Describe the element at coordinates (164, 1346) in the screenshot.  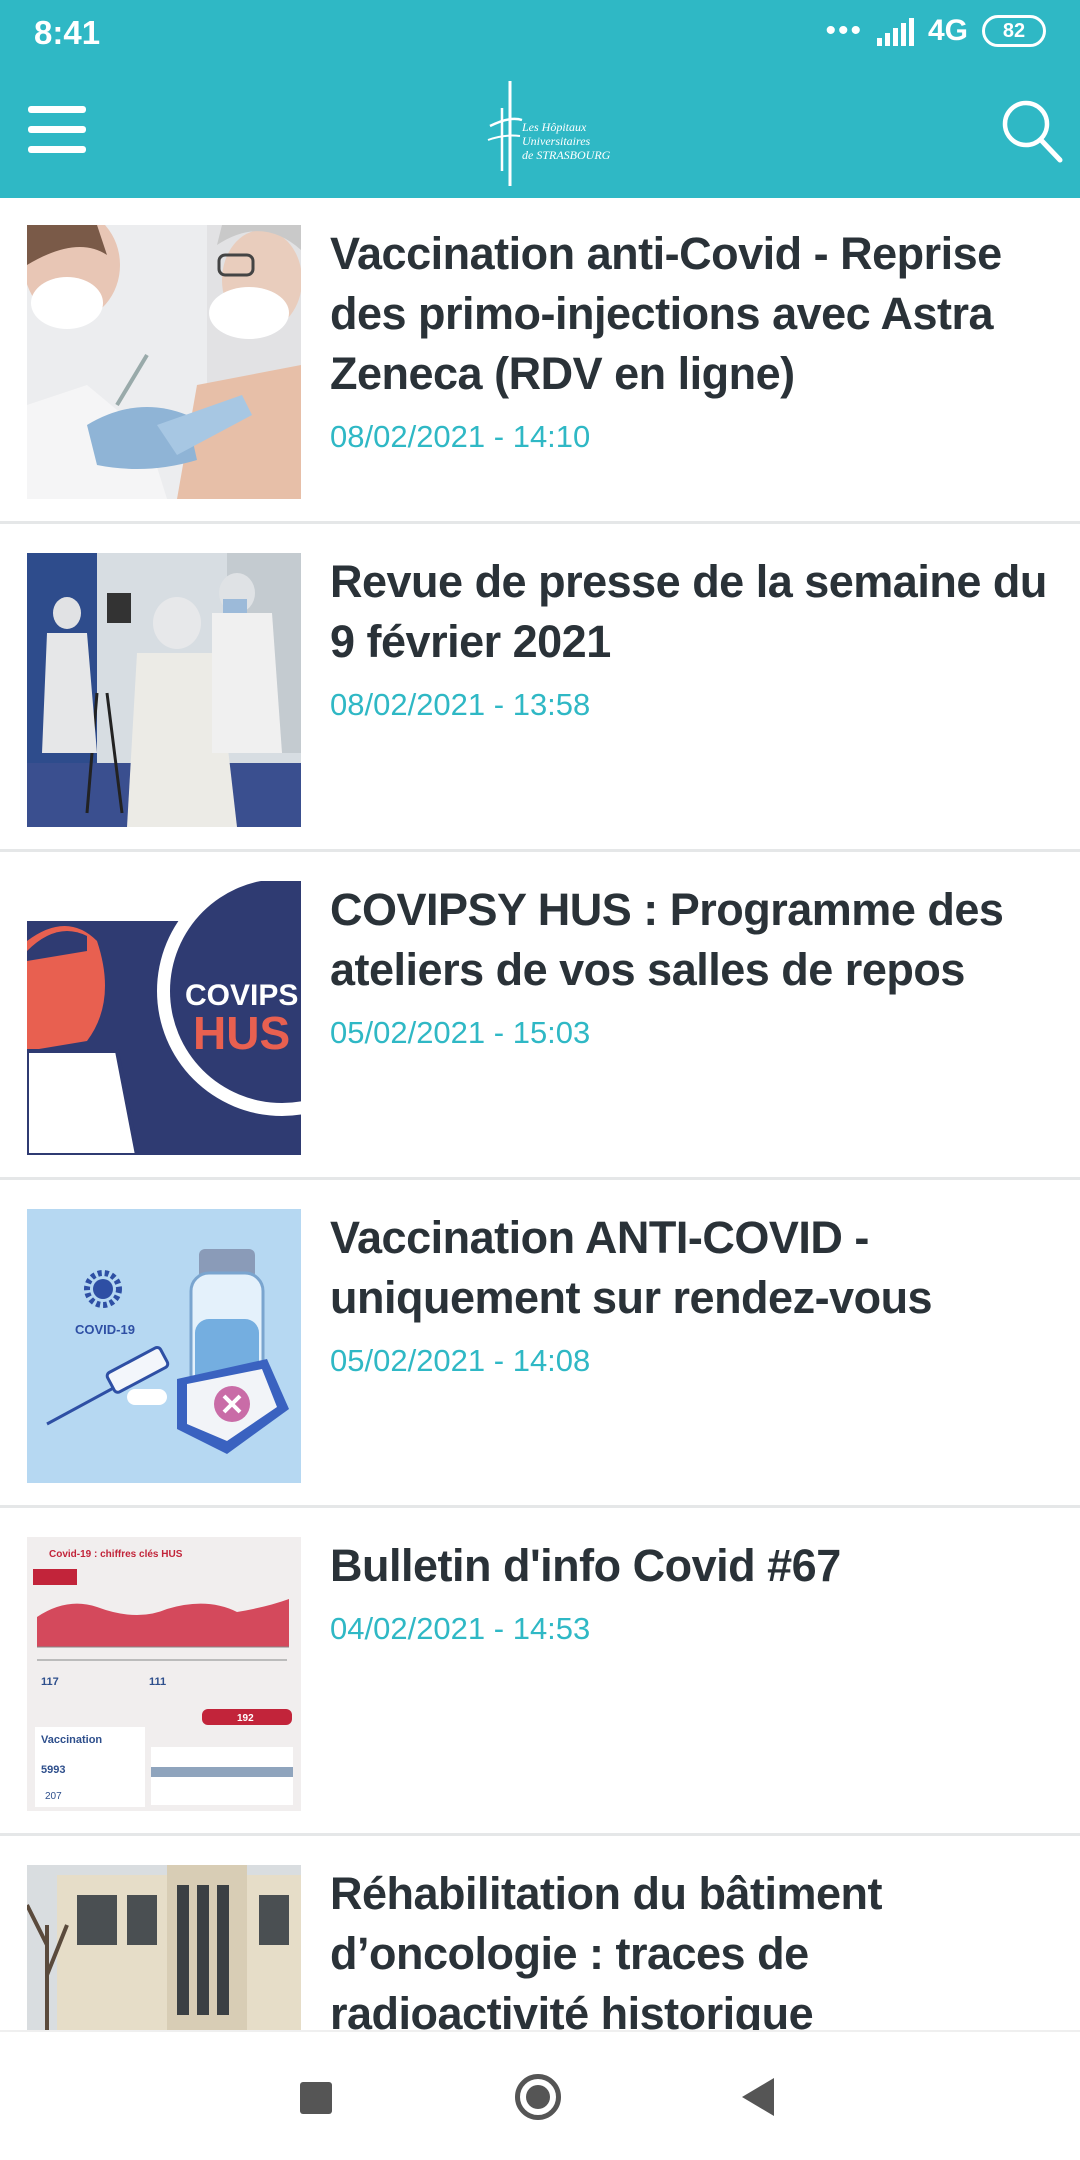
I see `news-thumbnail-vaccine: COVID-19` at that location.